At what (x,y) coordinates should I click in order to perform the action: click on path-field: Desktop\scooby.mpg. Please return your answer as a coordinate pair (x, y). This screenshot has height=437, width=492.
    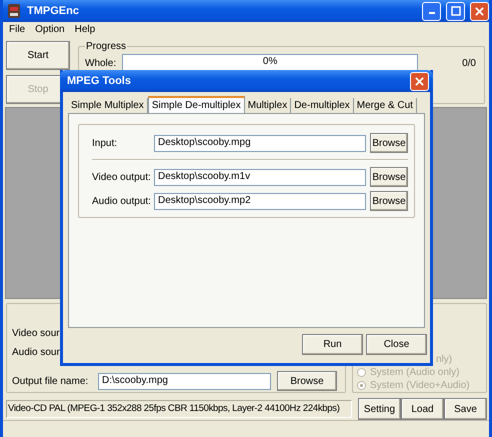
    Looking at the image, I should click on (260, 143).